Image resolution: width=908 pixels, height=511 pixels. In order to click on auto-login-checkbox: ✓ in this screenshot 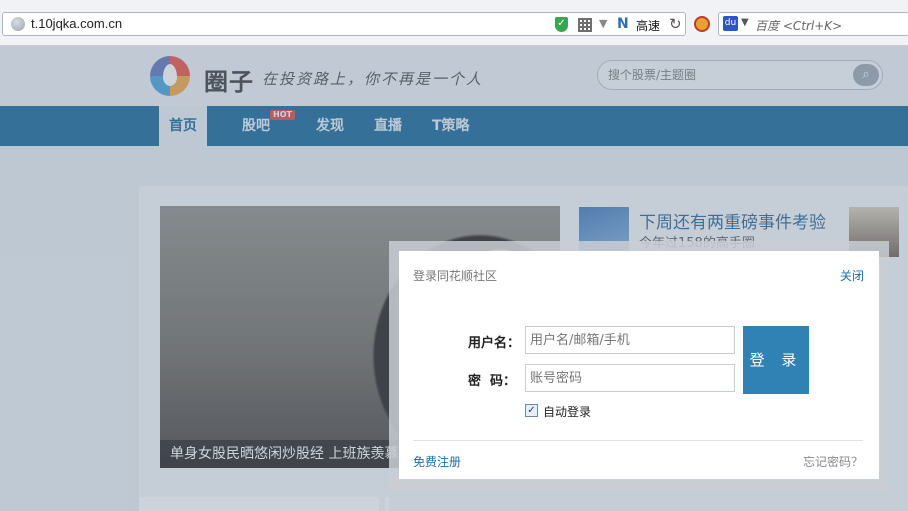, I will do `click(531, 410)`.